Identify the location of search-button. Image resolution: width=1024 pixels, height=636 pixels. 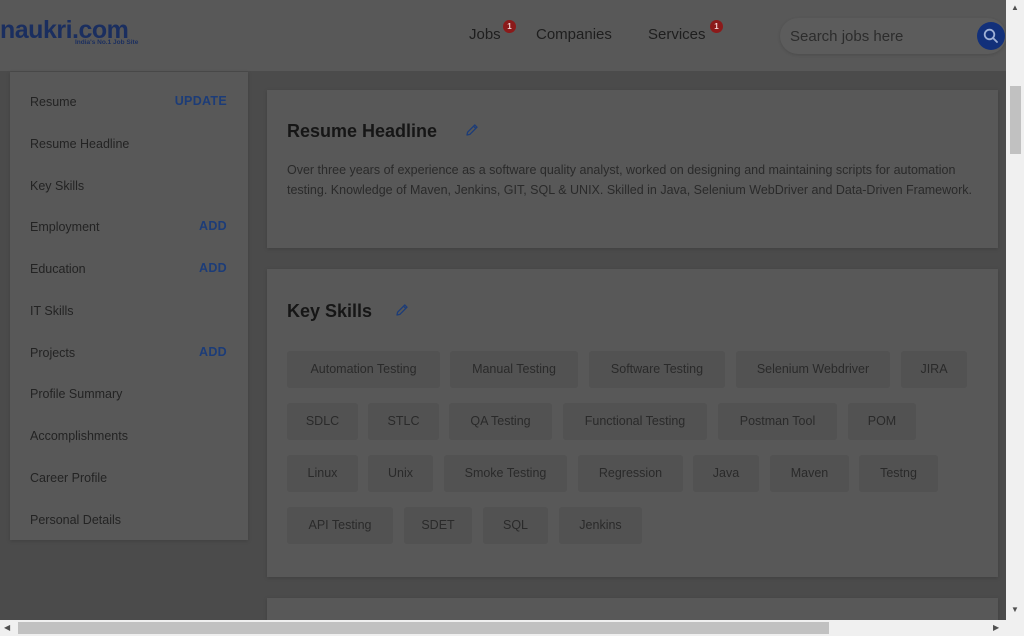
(991, 36).